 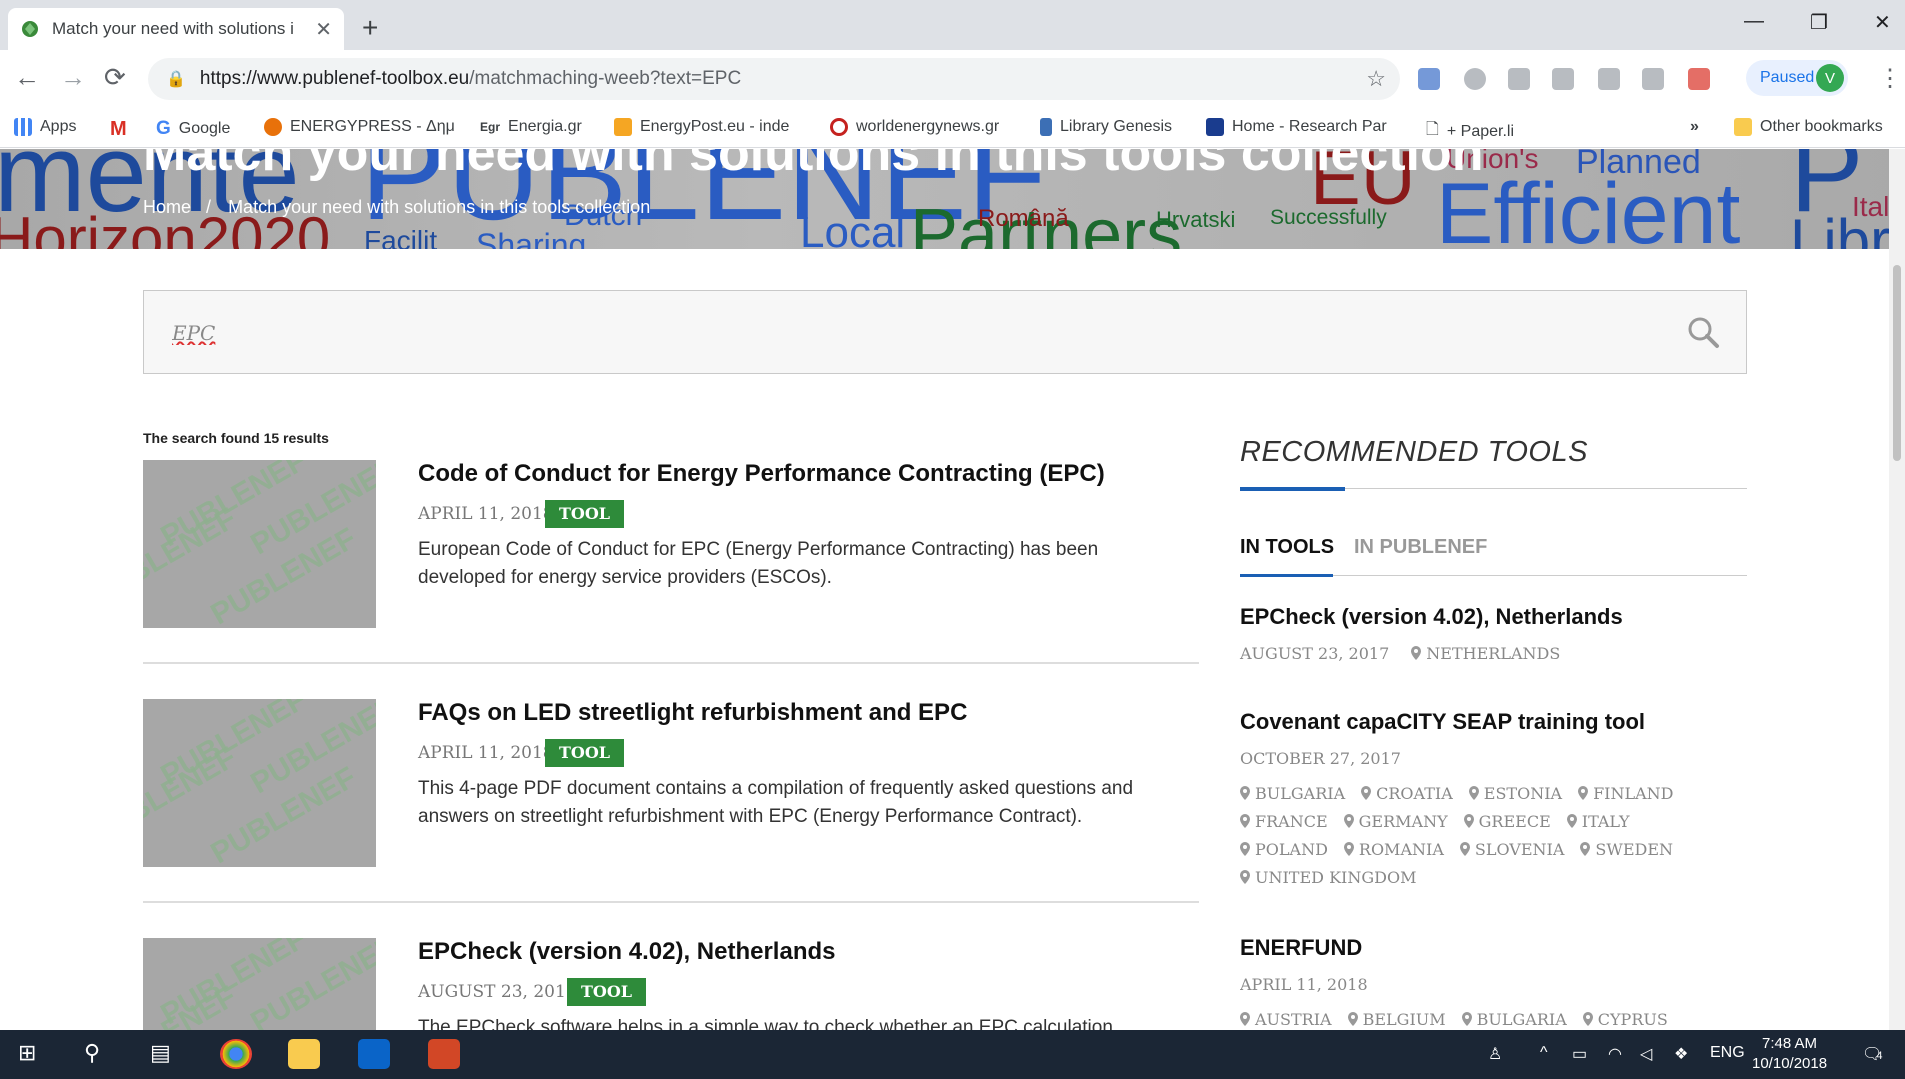 What do you see at coordinates (1615, 1054) in the screenshot?
I see `wifi-icon: ◠` at bounding box center [1615, 1054].